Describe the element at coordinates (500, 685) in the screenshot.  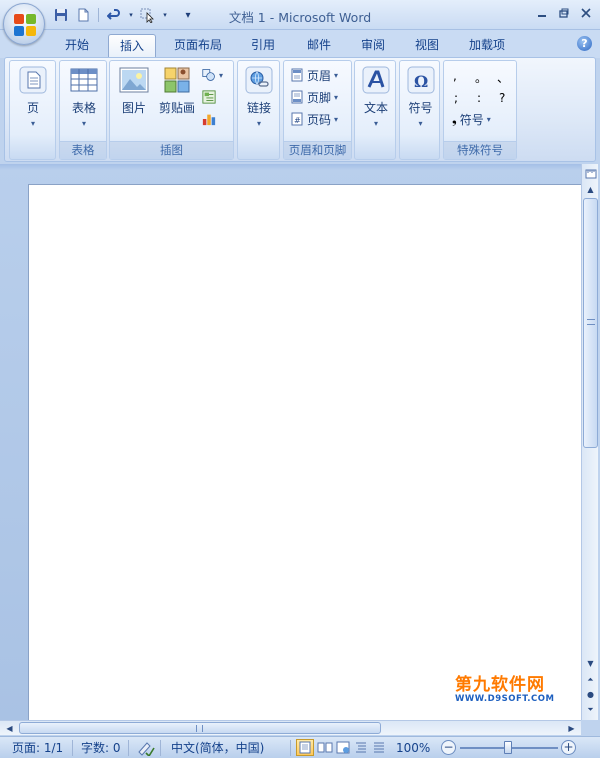
I see `watermark-main-text: 第九软件网` at that location.